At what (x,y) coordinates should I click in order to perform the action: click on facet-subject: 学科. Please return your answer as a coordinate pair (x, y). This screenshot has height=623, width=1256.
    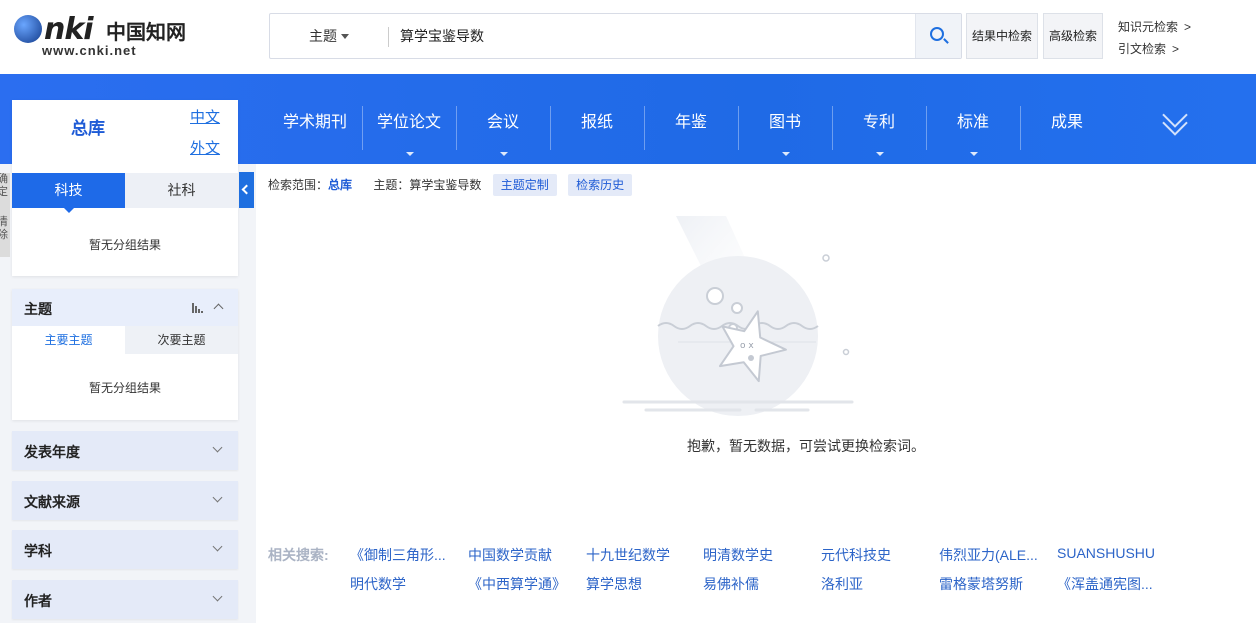
    Looking at the image, I should click on (125, 549).